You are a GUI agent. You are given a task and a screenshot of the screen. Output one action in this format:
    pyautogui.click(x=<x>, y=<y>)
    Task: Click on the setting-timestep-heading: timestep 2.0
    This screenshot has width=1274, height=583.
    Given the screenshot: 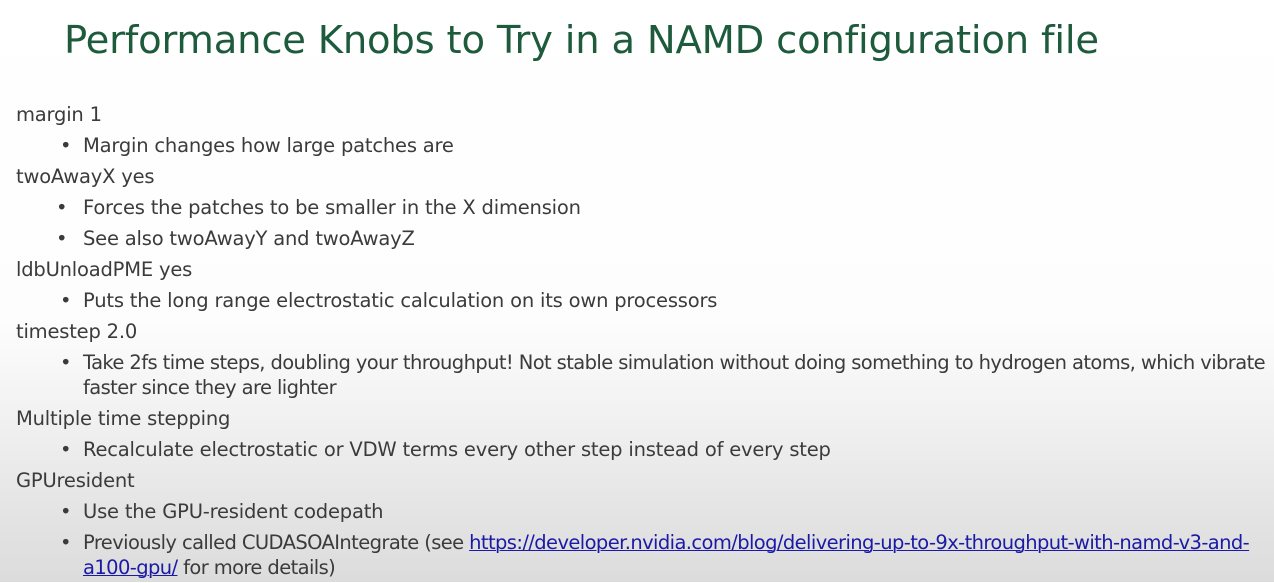 What is the action you would take?
    pyautogui.click(x=77, y=331)
    